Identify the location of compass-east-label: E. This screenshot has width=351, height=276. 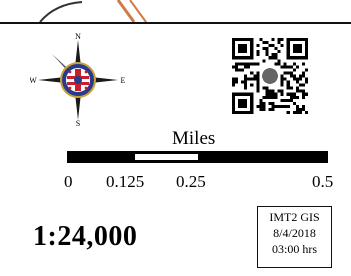
(123, 80).